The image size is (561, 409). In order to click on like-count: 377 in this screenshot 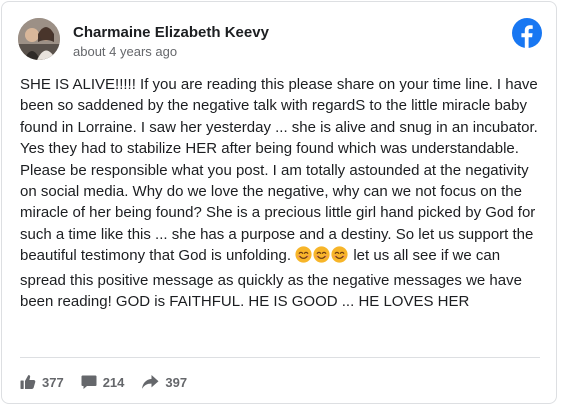, I will do `click(53, 382)`.